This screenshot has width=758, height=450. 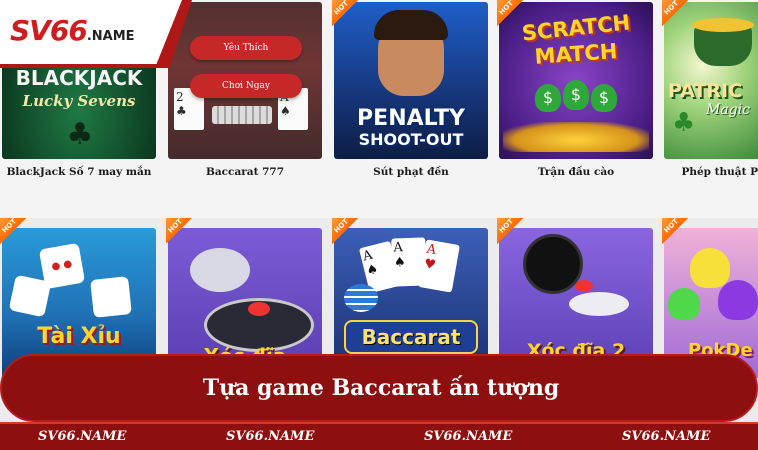 I want to click on plate-icon, so click(x=599, y=304).